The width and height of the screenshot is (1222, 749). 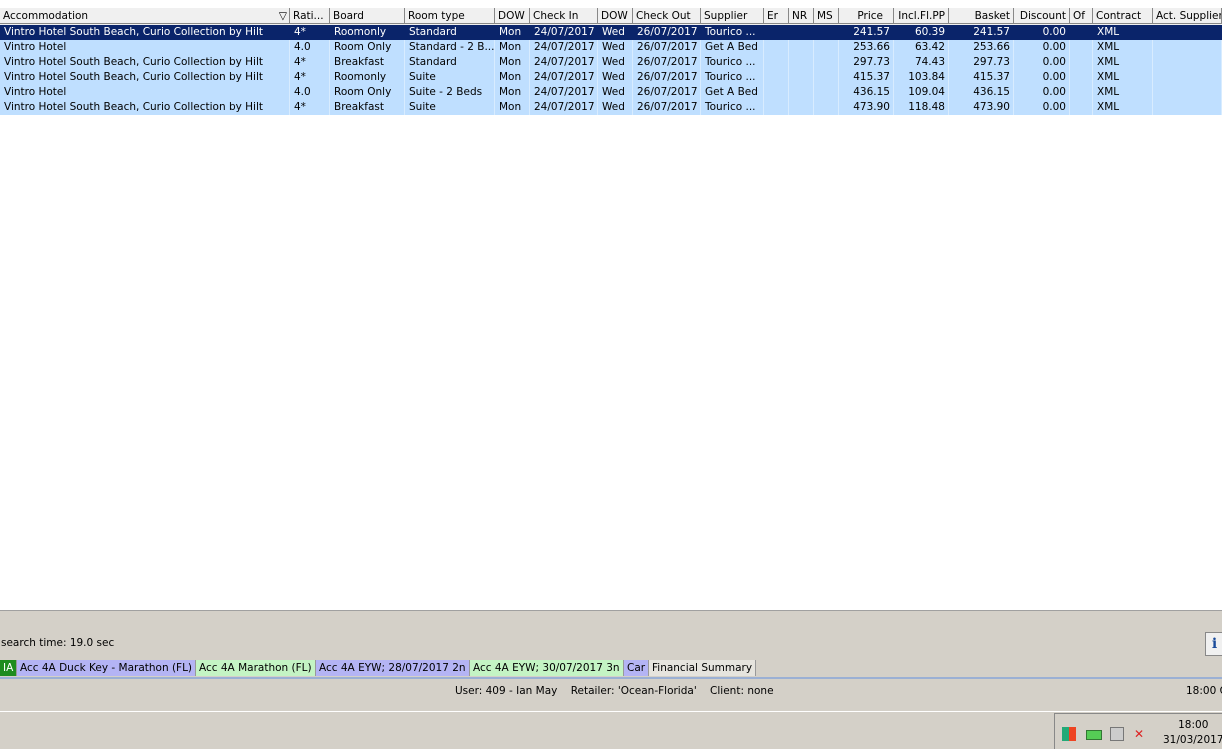 I want to click on column-header: Act. Supplier, so click(x=1187, y=16).